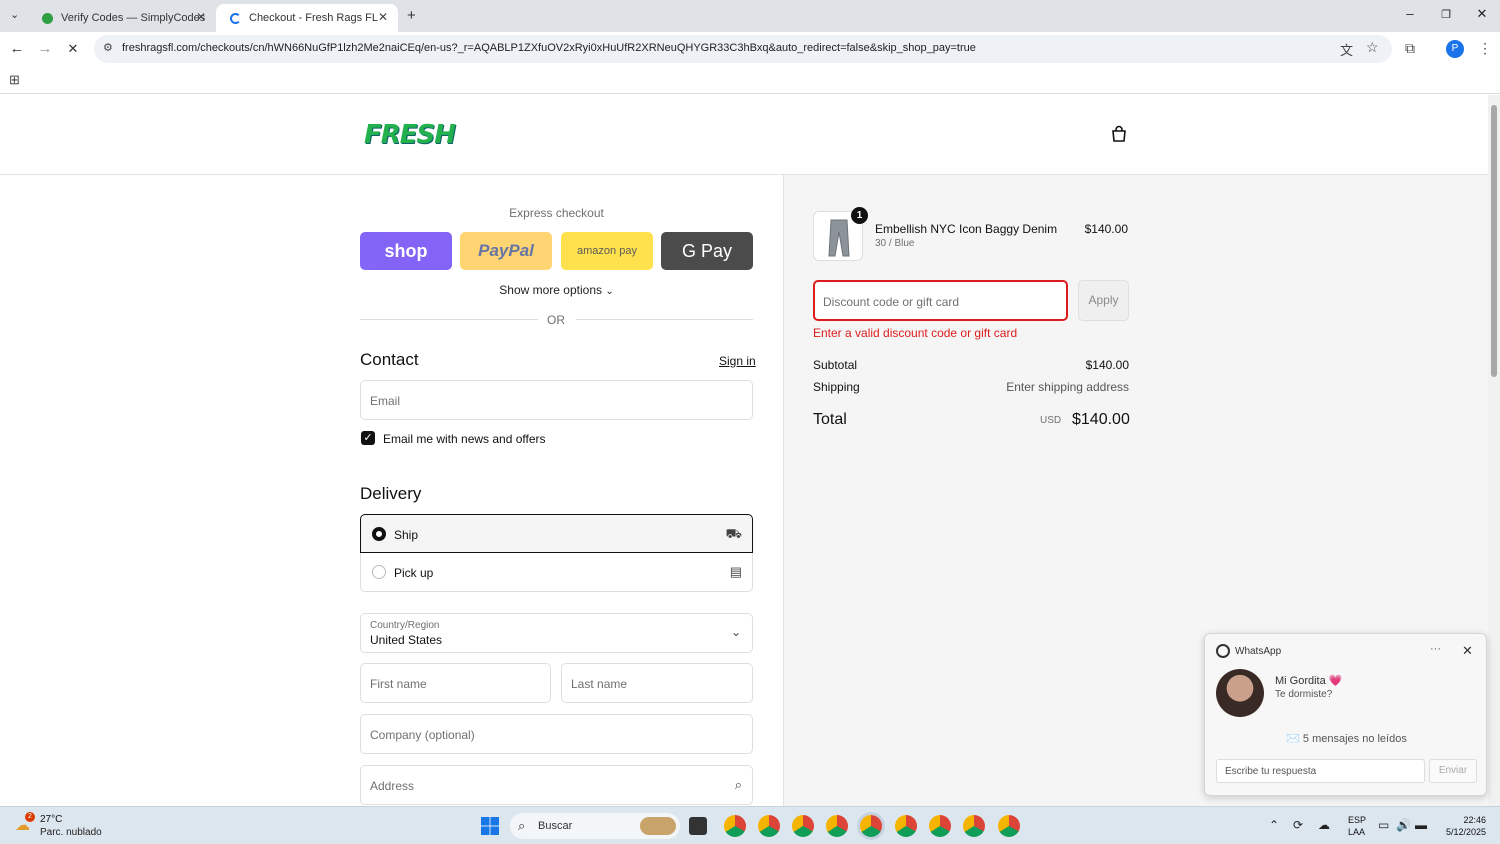  What do you see at coordinates (368, 438) in the screenshot?
I see `newsletter-checkbox: ✓` at bounding box center [368, 438].